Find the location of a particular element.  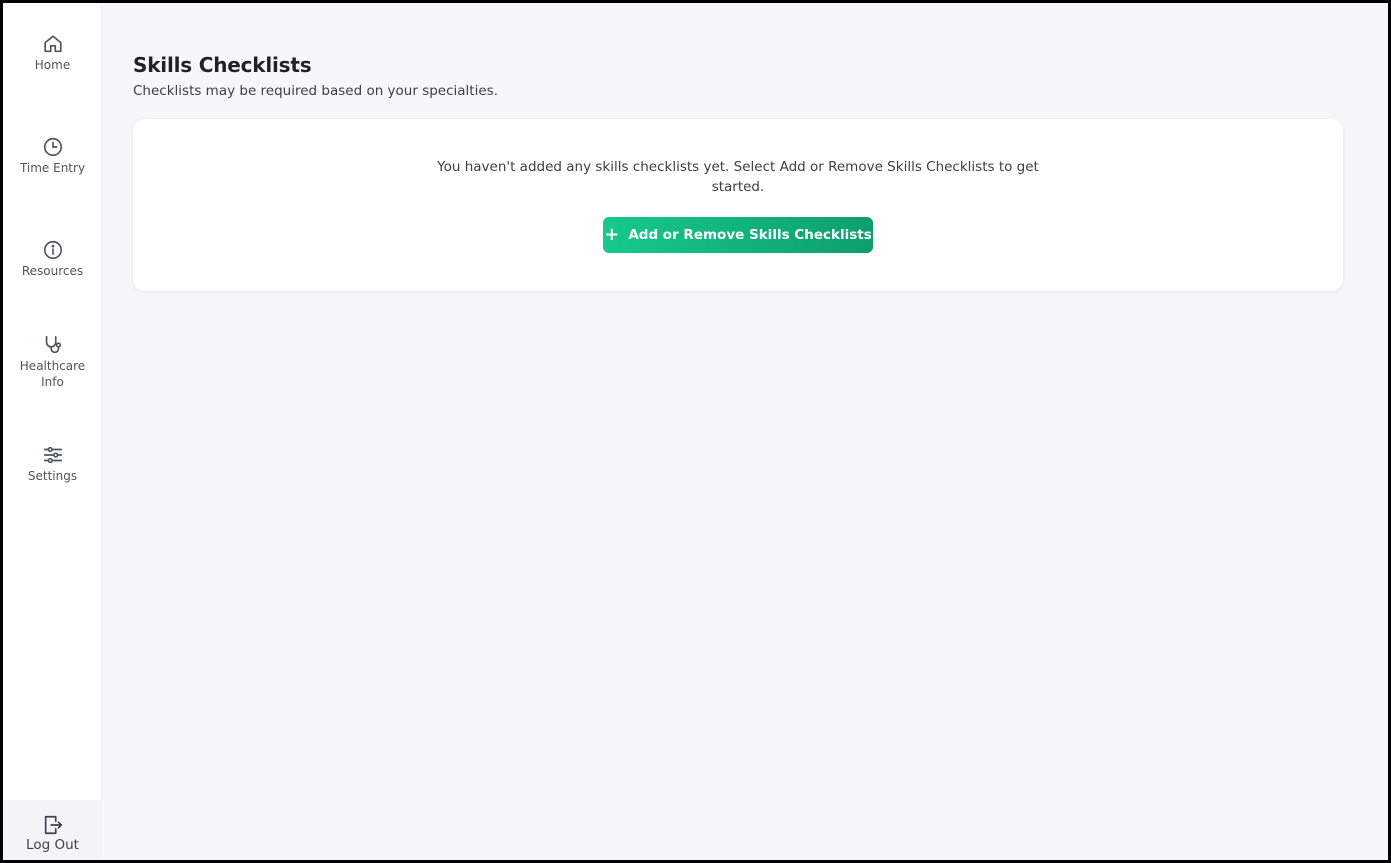

logout-button: Log Out is located at coordinates (52, 830).